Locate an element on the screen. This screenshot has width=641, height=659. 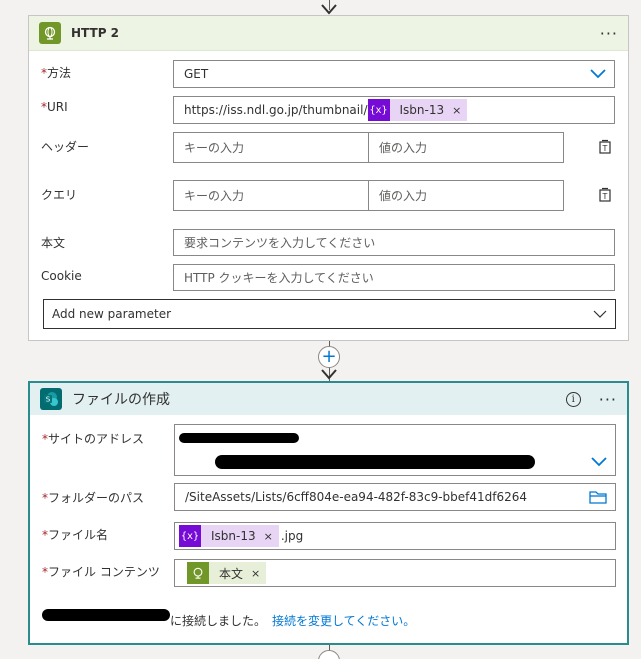
file-name-input: {x} Isbn-13 × .jpg is located at coordinates (395, 536).